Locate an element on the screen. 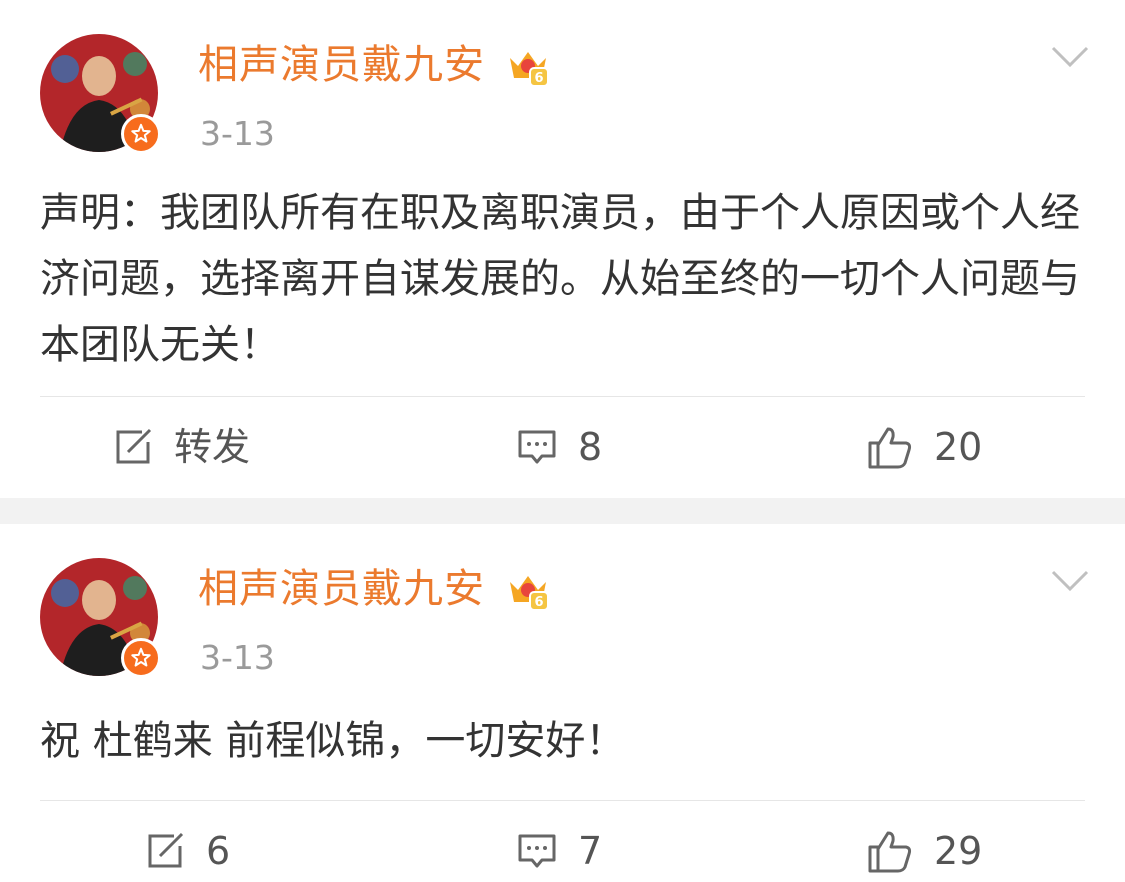 Image resolution: width=1125 pixels, height=882 pixels. post-content: 祝 杜鹤来 前程似锦，一切安好！ is located at coordinates (333, 741).